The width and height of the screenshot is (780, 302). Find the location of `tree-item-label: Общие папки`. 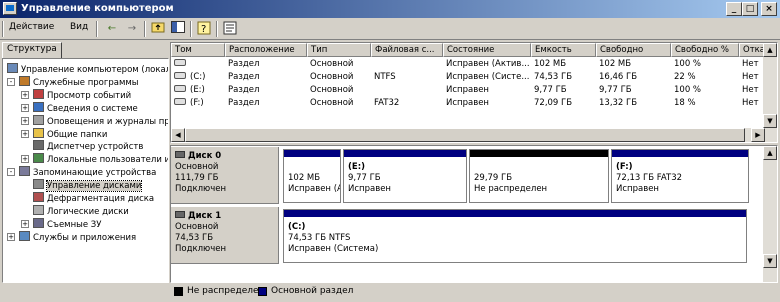

tree-item-label: Общие папки is located at coordinates (77, 134).